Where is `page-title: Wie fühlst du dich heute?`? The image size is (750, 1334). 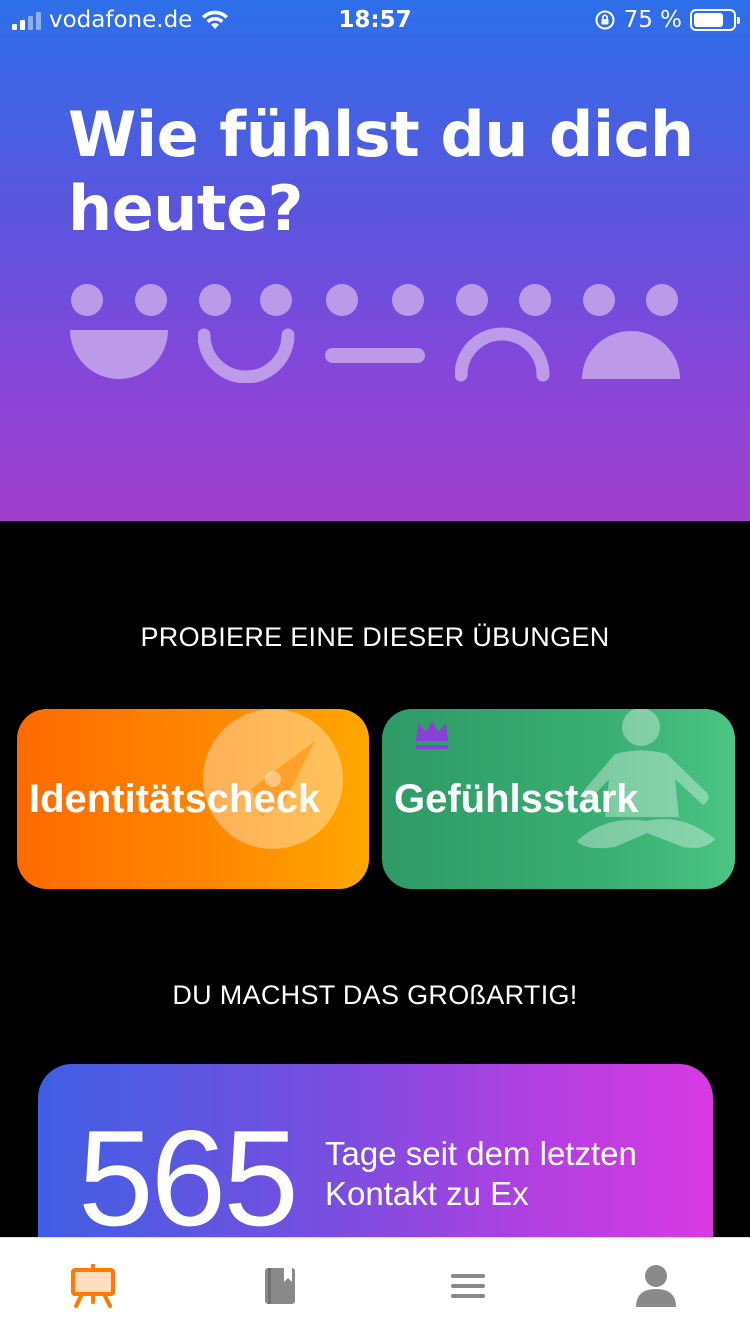 page-title: Wie fühlst du dich heute? is located at coordinates (388, 172).